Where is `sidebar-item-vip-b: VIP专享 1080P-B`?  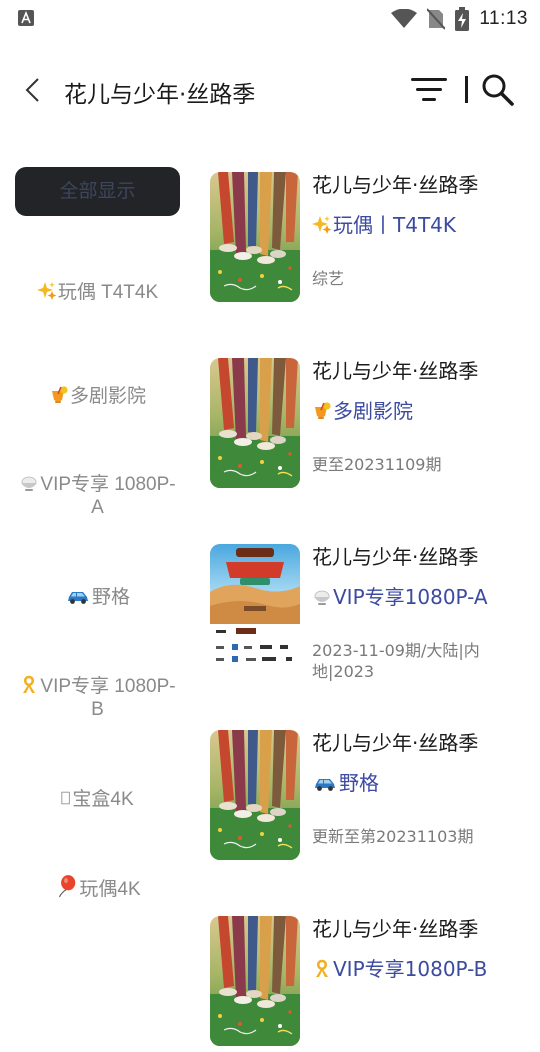 sidebar-item-vip-b: VIP专享 1080P-B is located at coordinates (97, 698).